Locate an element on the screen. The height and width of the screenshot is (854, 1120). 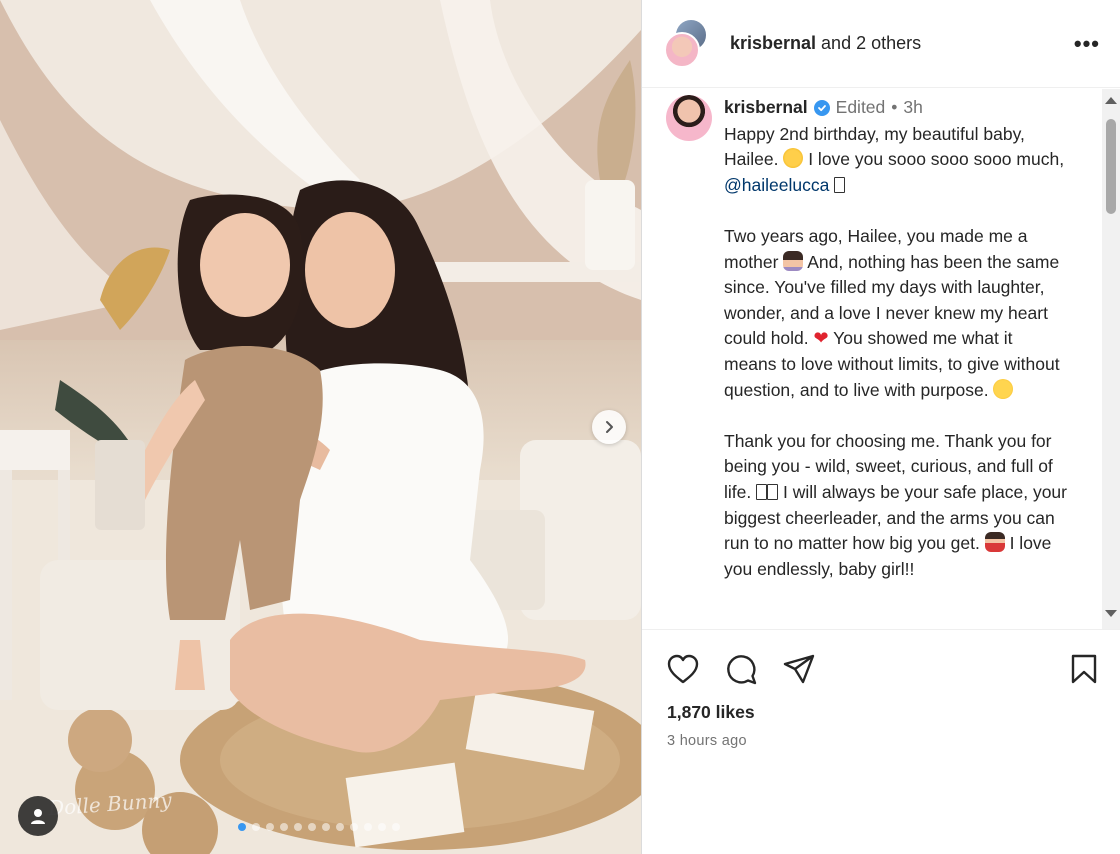
comment-icon is located at coordinates (742, 670).